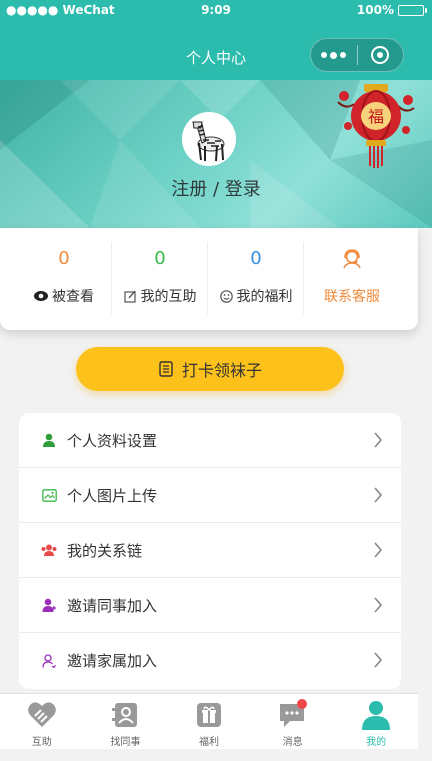  Describe the element at coordinates (49, 550) in the screenshot. I see `group-icon` at that location.